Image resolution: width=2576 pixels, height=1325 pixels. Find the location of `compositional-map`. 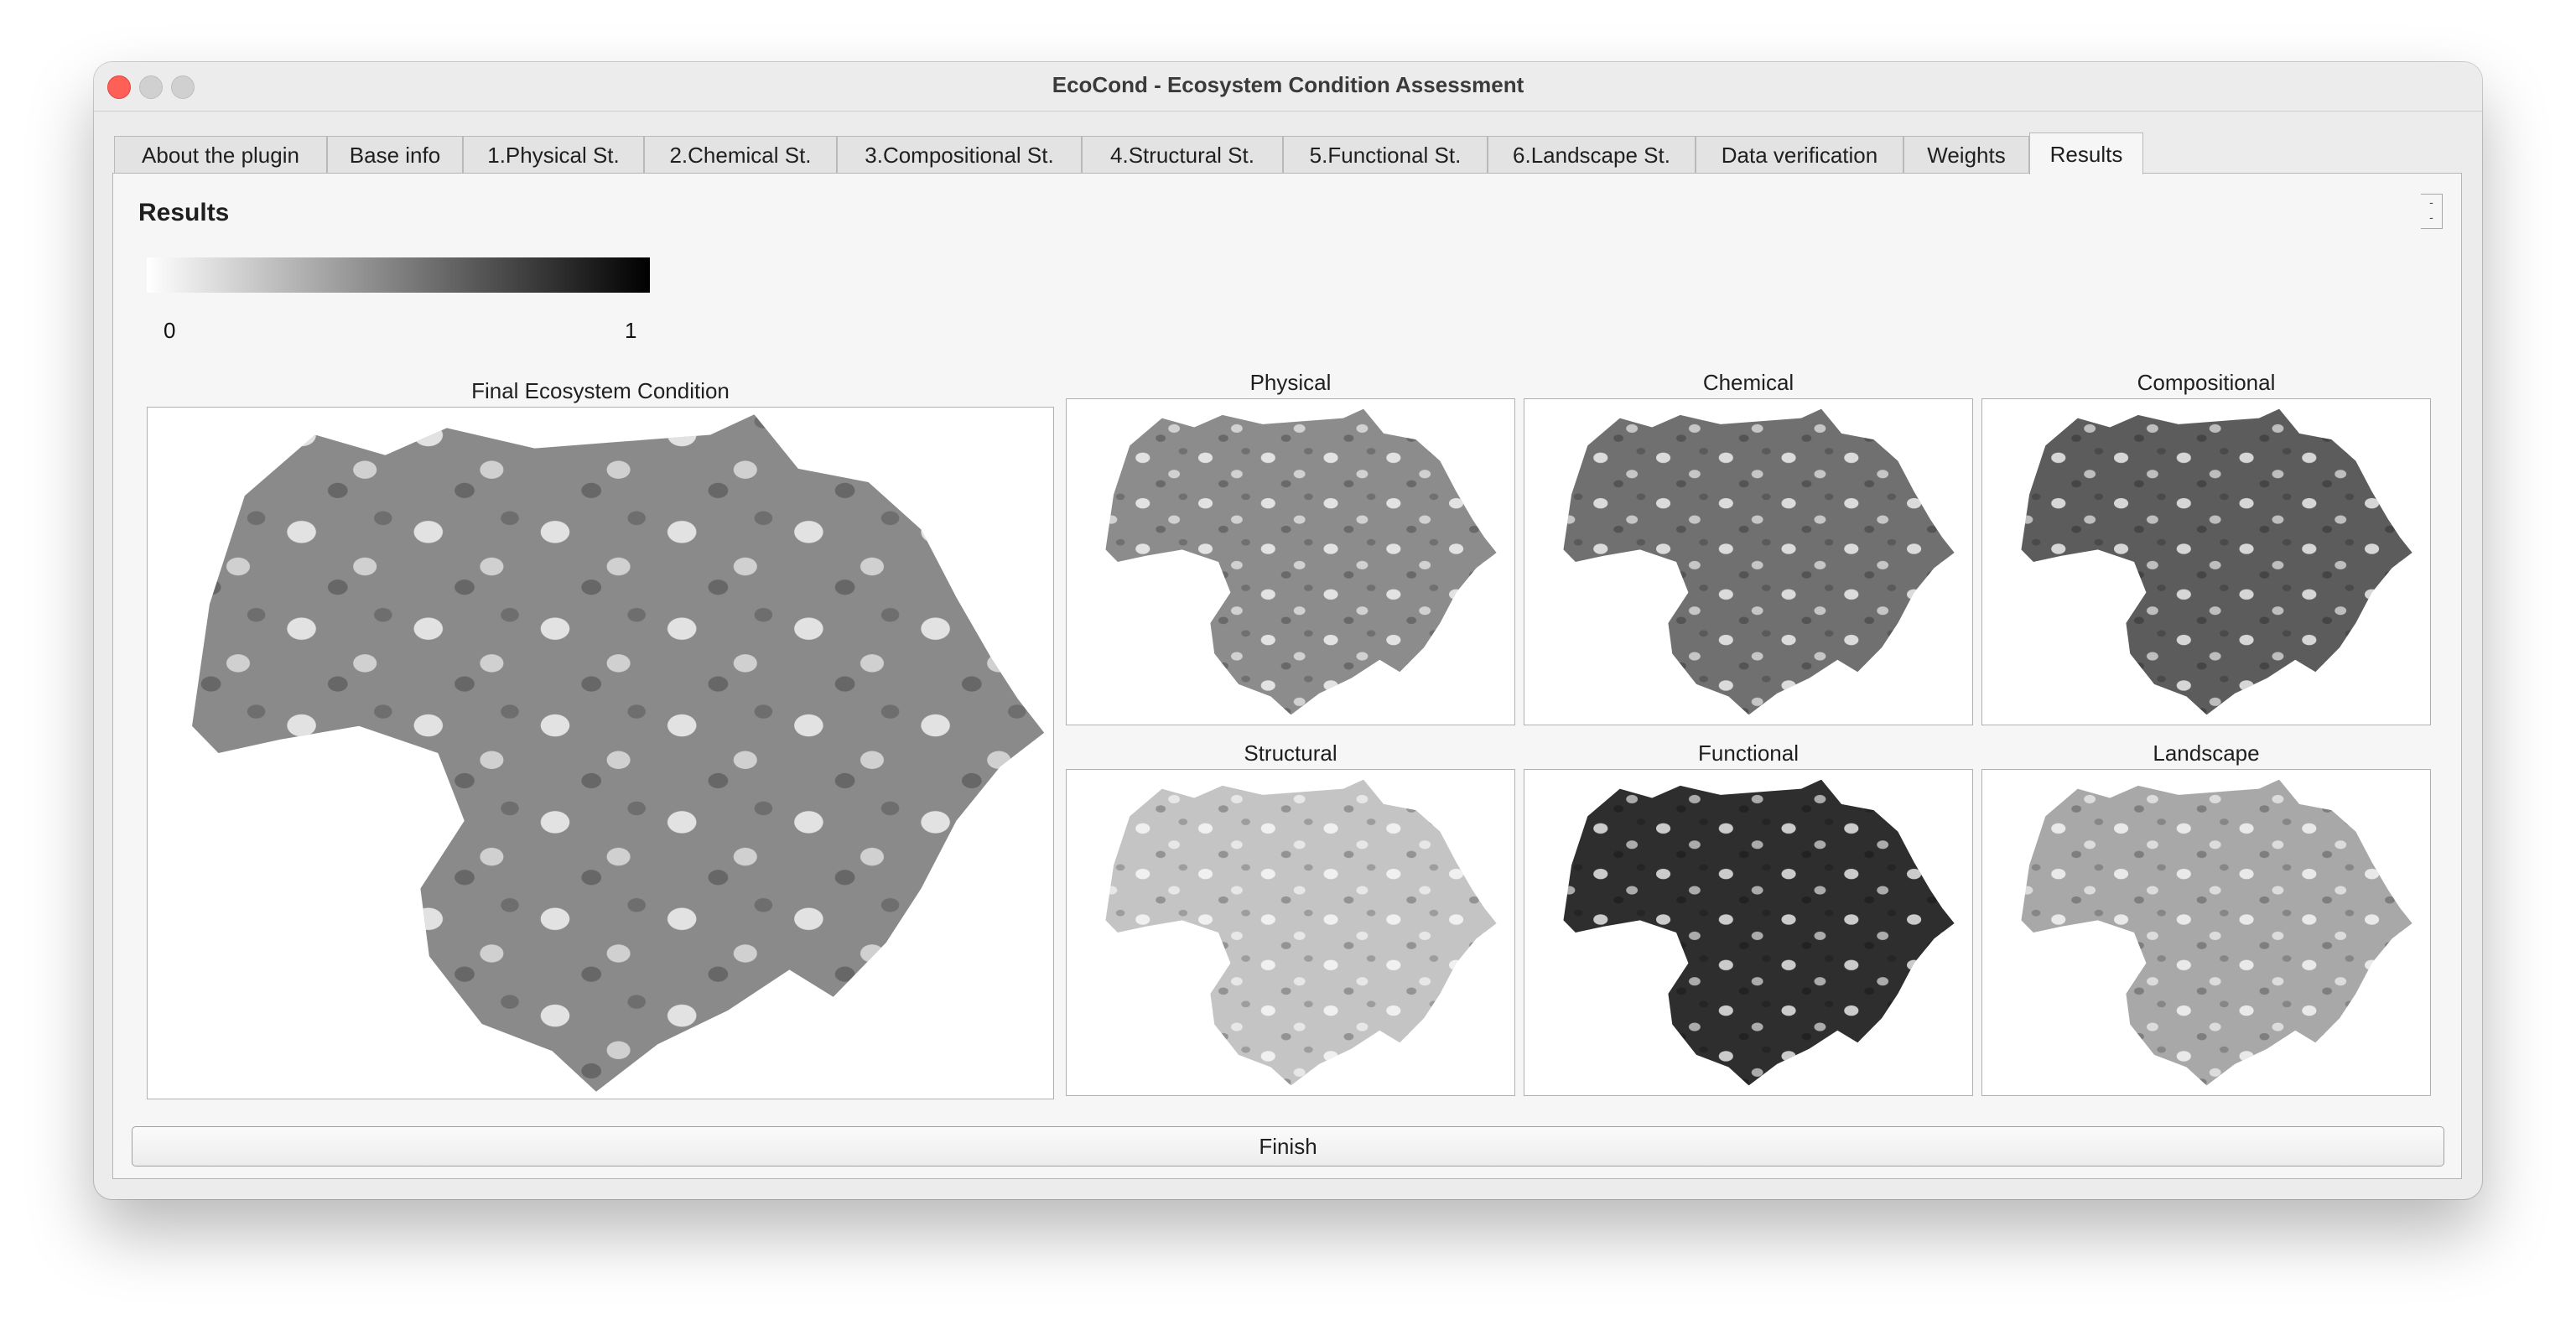

compositional-map is located at coordinates (2206, 561).